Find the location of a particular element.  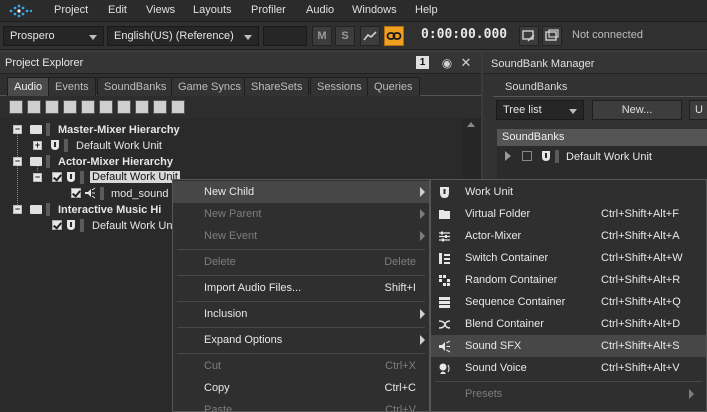

work-unit-tool-icon is located at coordinates (16, 107).